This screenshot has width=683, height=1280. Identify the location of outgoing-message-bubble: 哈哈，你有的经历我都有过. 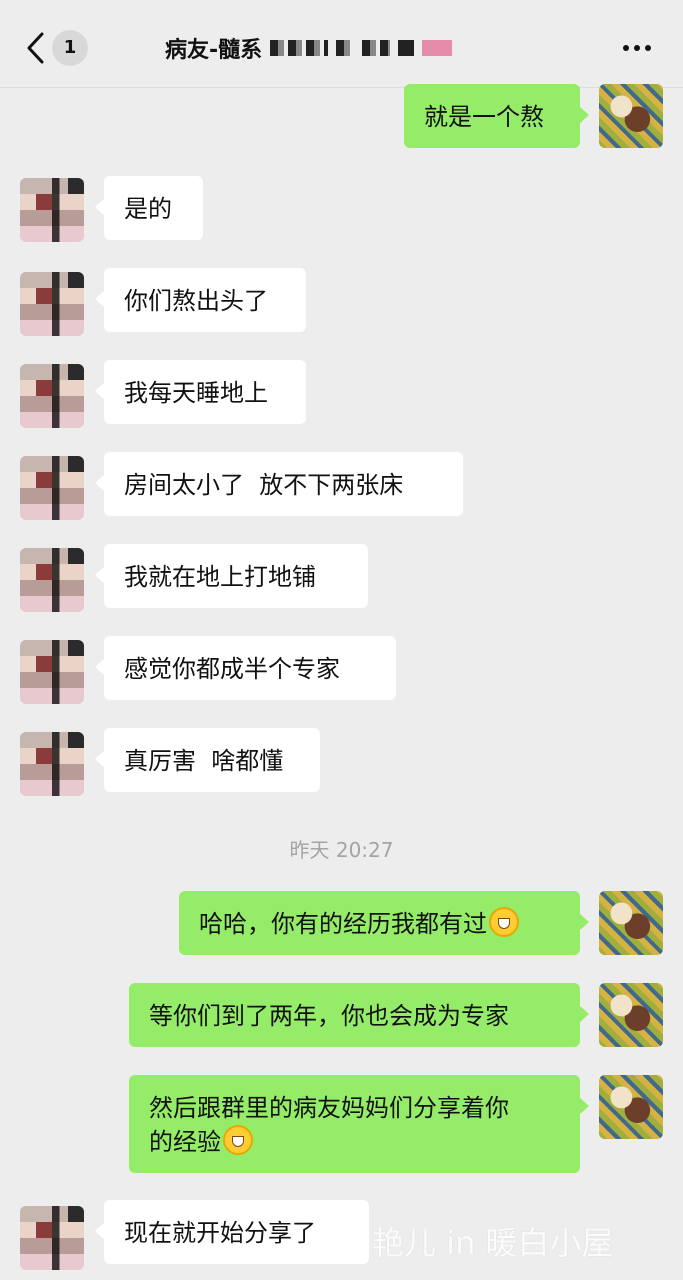
(384, 923).